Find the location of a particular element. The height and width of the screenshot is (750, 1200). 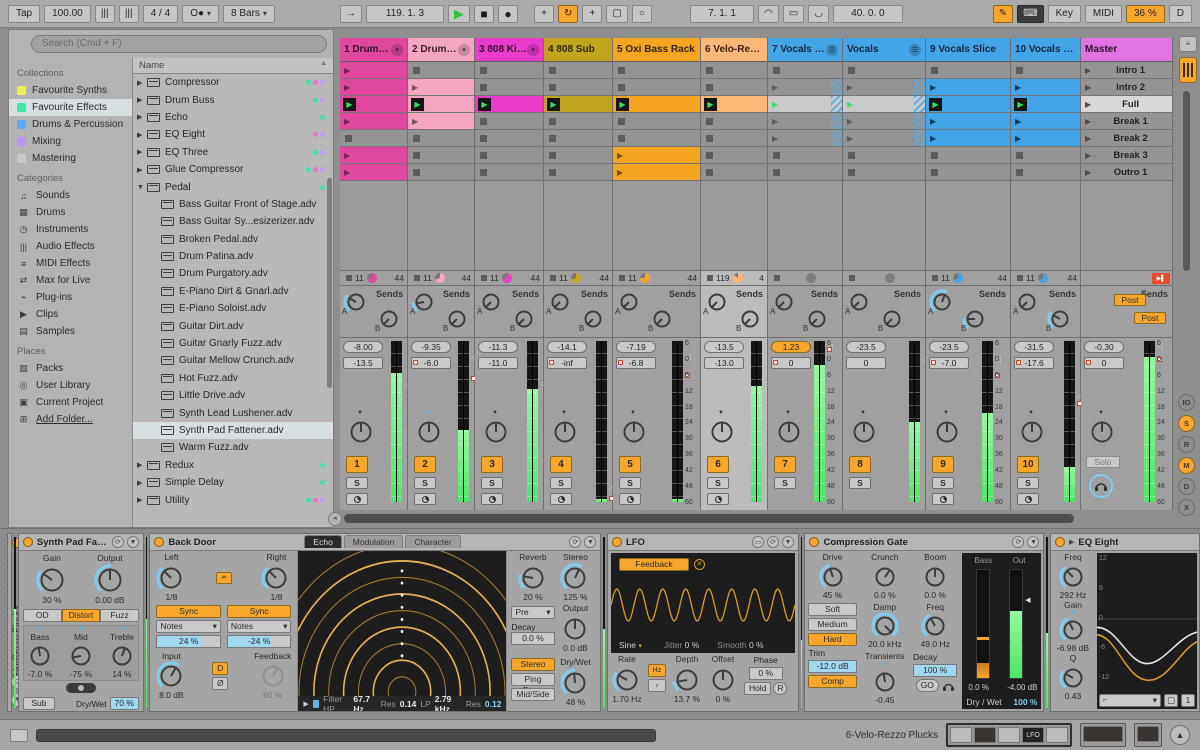

follow-button: → is located at coordinates (351, 13).